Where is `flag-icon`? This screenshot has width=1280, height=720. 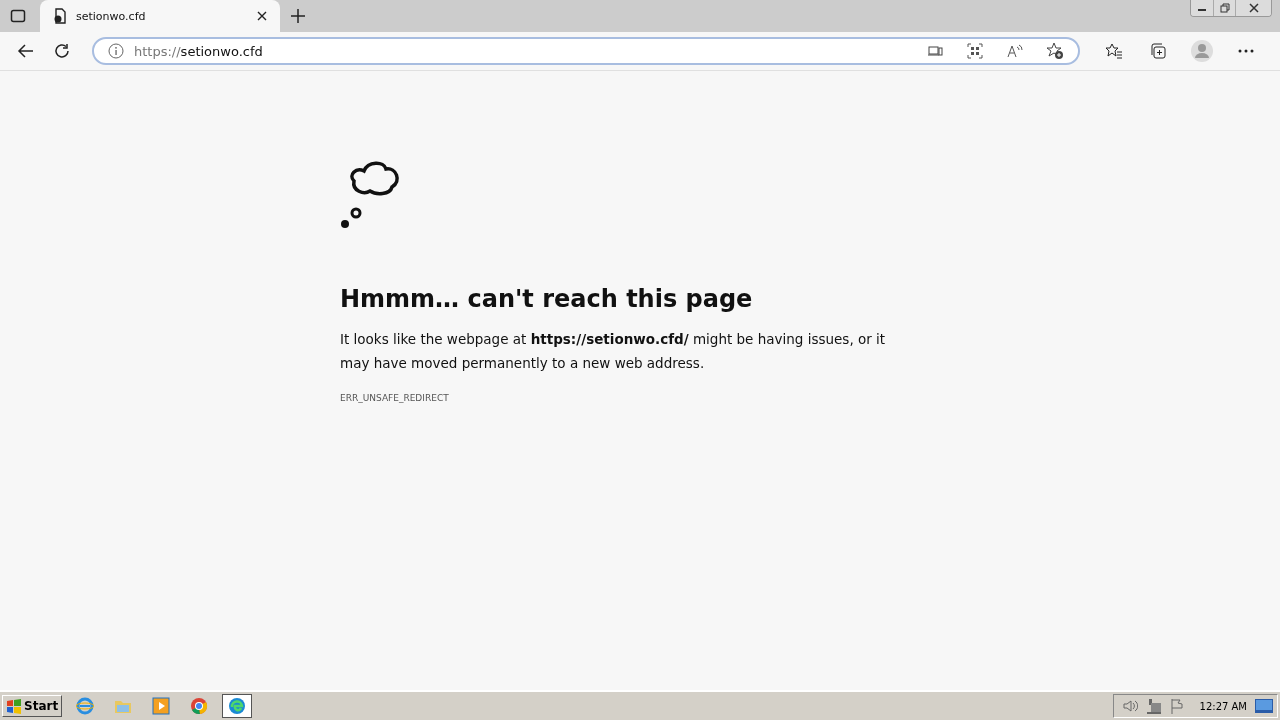
flag-icon is located at coordinates (1177, 706).